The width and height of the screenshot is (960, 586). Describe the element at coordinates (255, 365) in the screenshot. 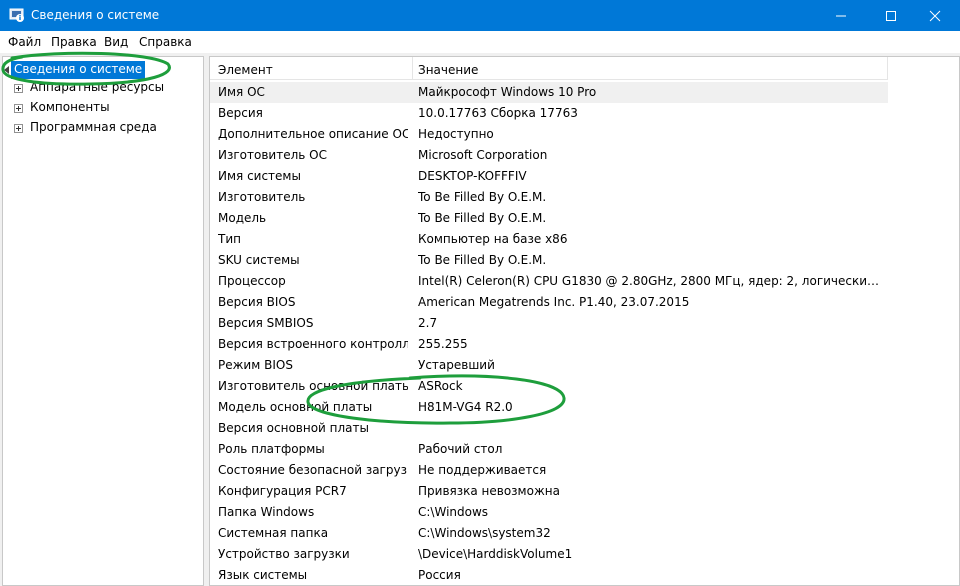

I see `cell-item: Режим BIOS` at that location.